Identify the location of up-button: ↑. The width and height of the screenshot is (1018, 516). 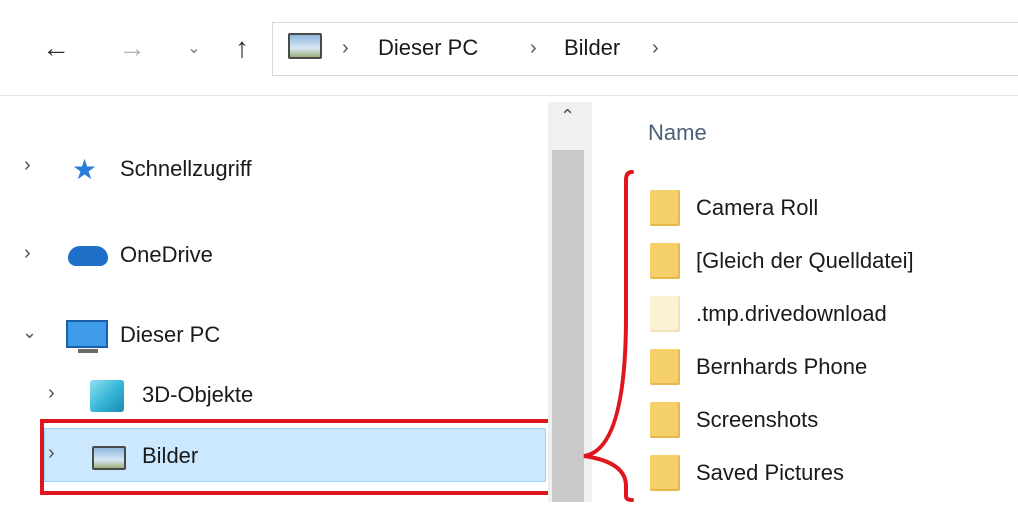
(242, 48).